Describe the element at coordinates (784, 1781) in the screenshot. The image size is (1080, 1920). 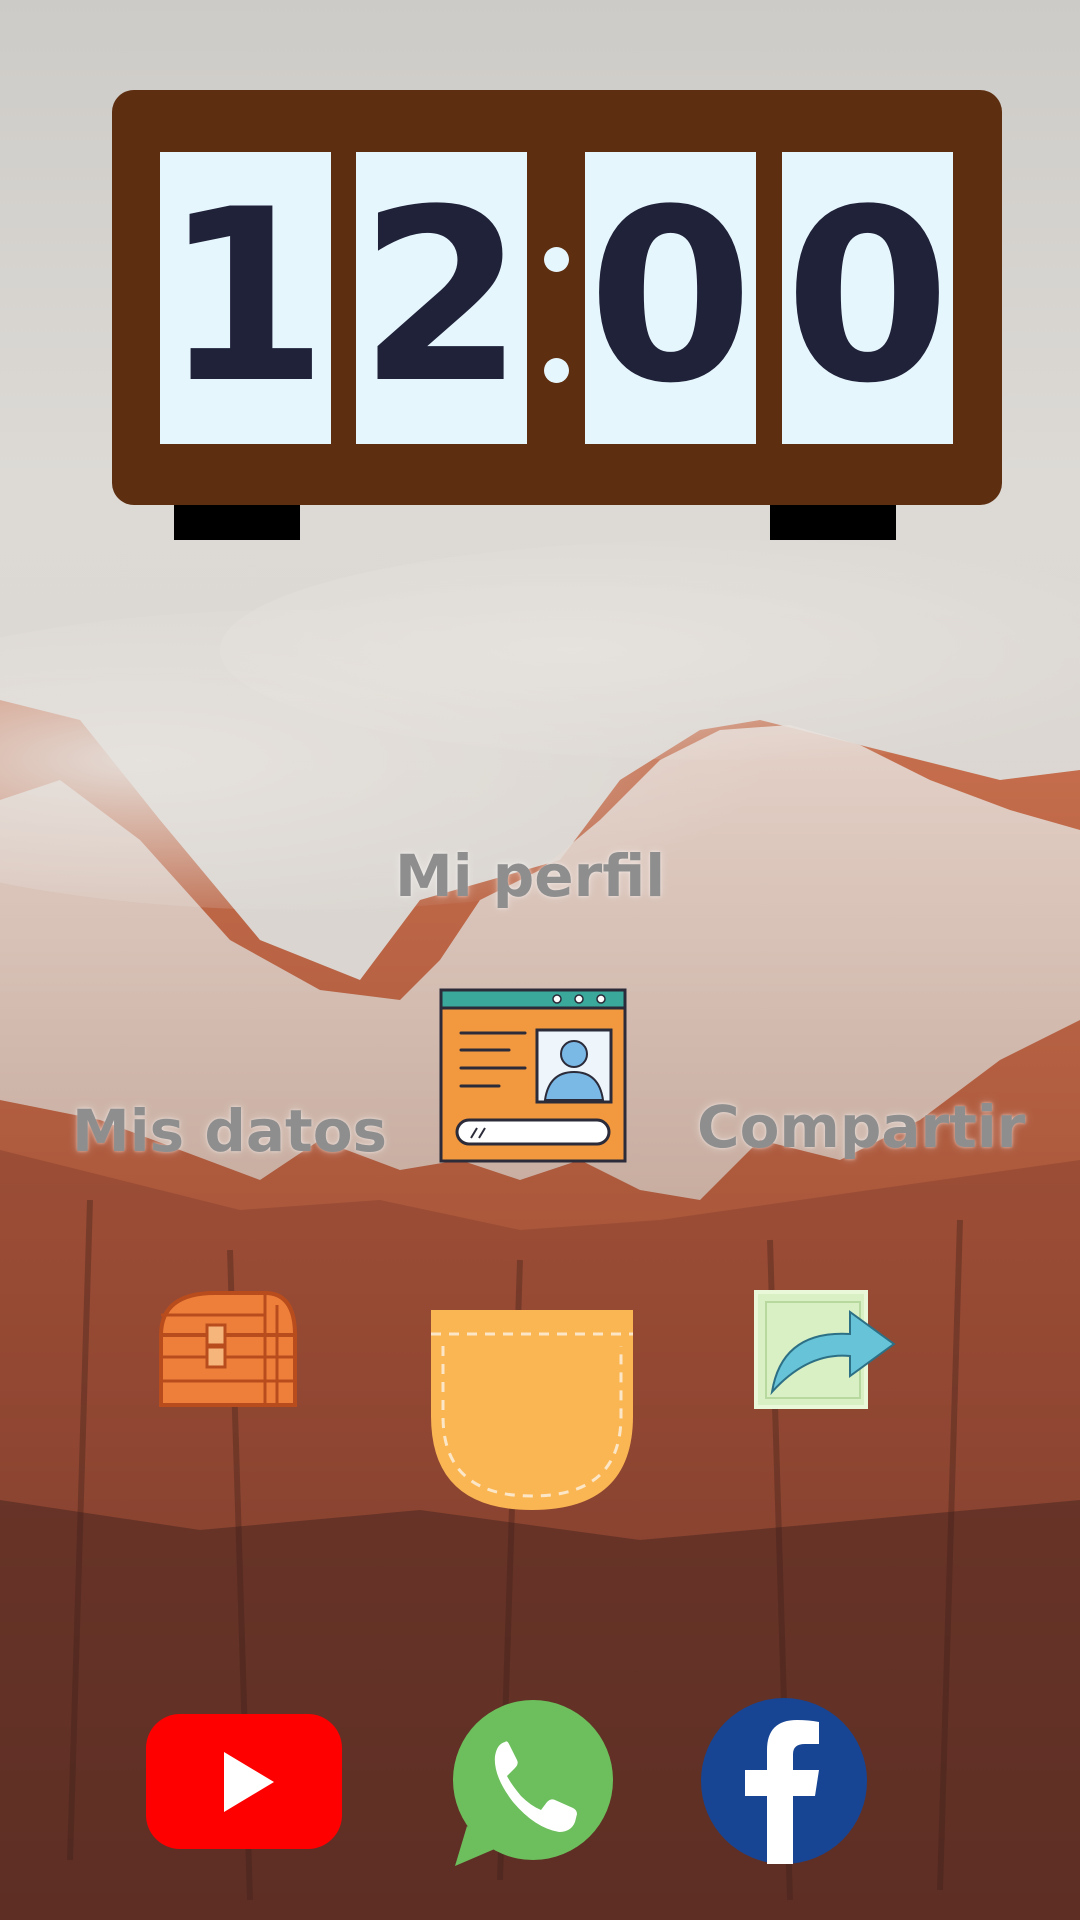
I see `facebook-icon` at that location.